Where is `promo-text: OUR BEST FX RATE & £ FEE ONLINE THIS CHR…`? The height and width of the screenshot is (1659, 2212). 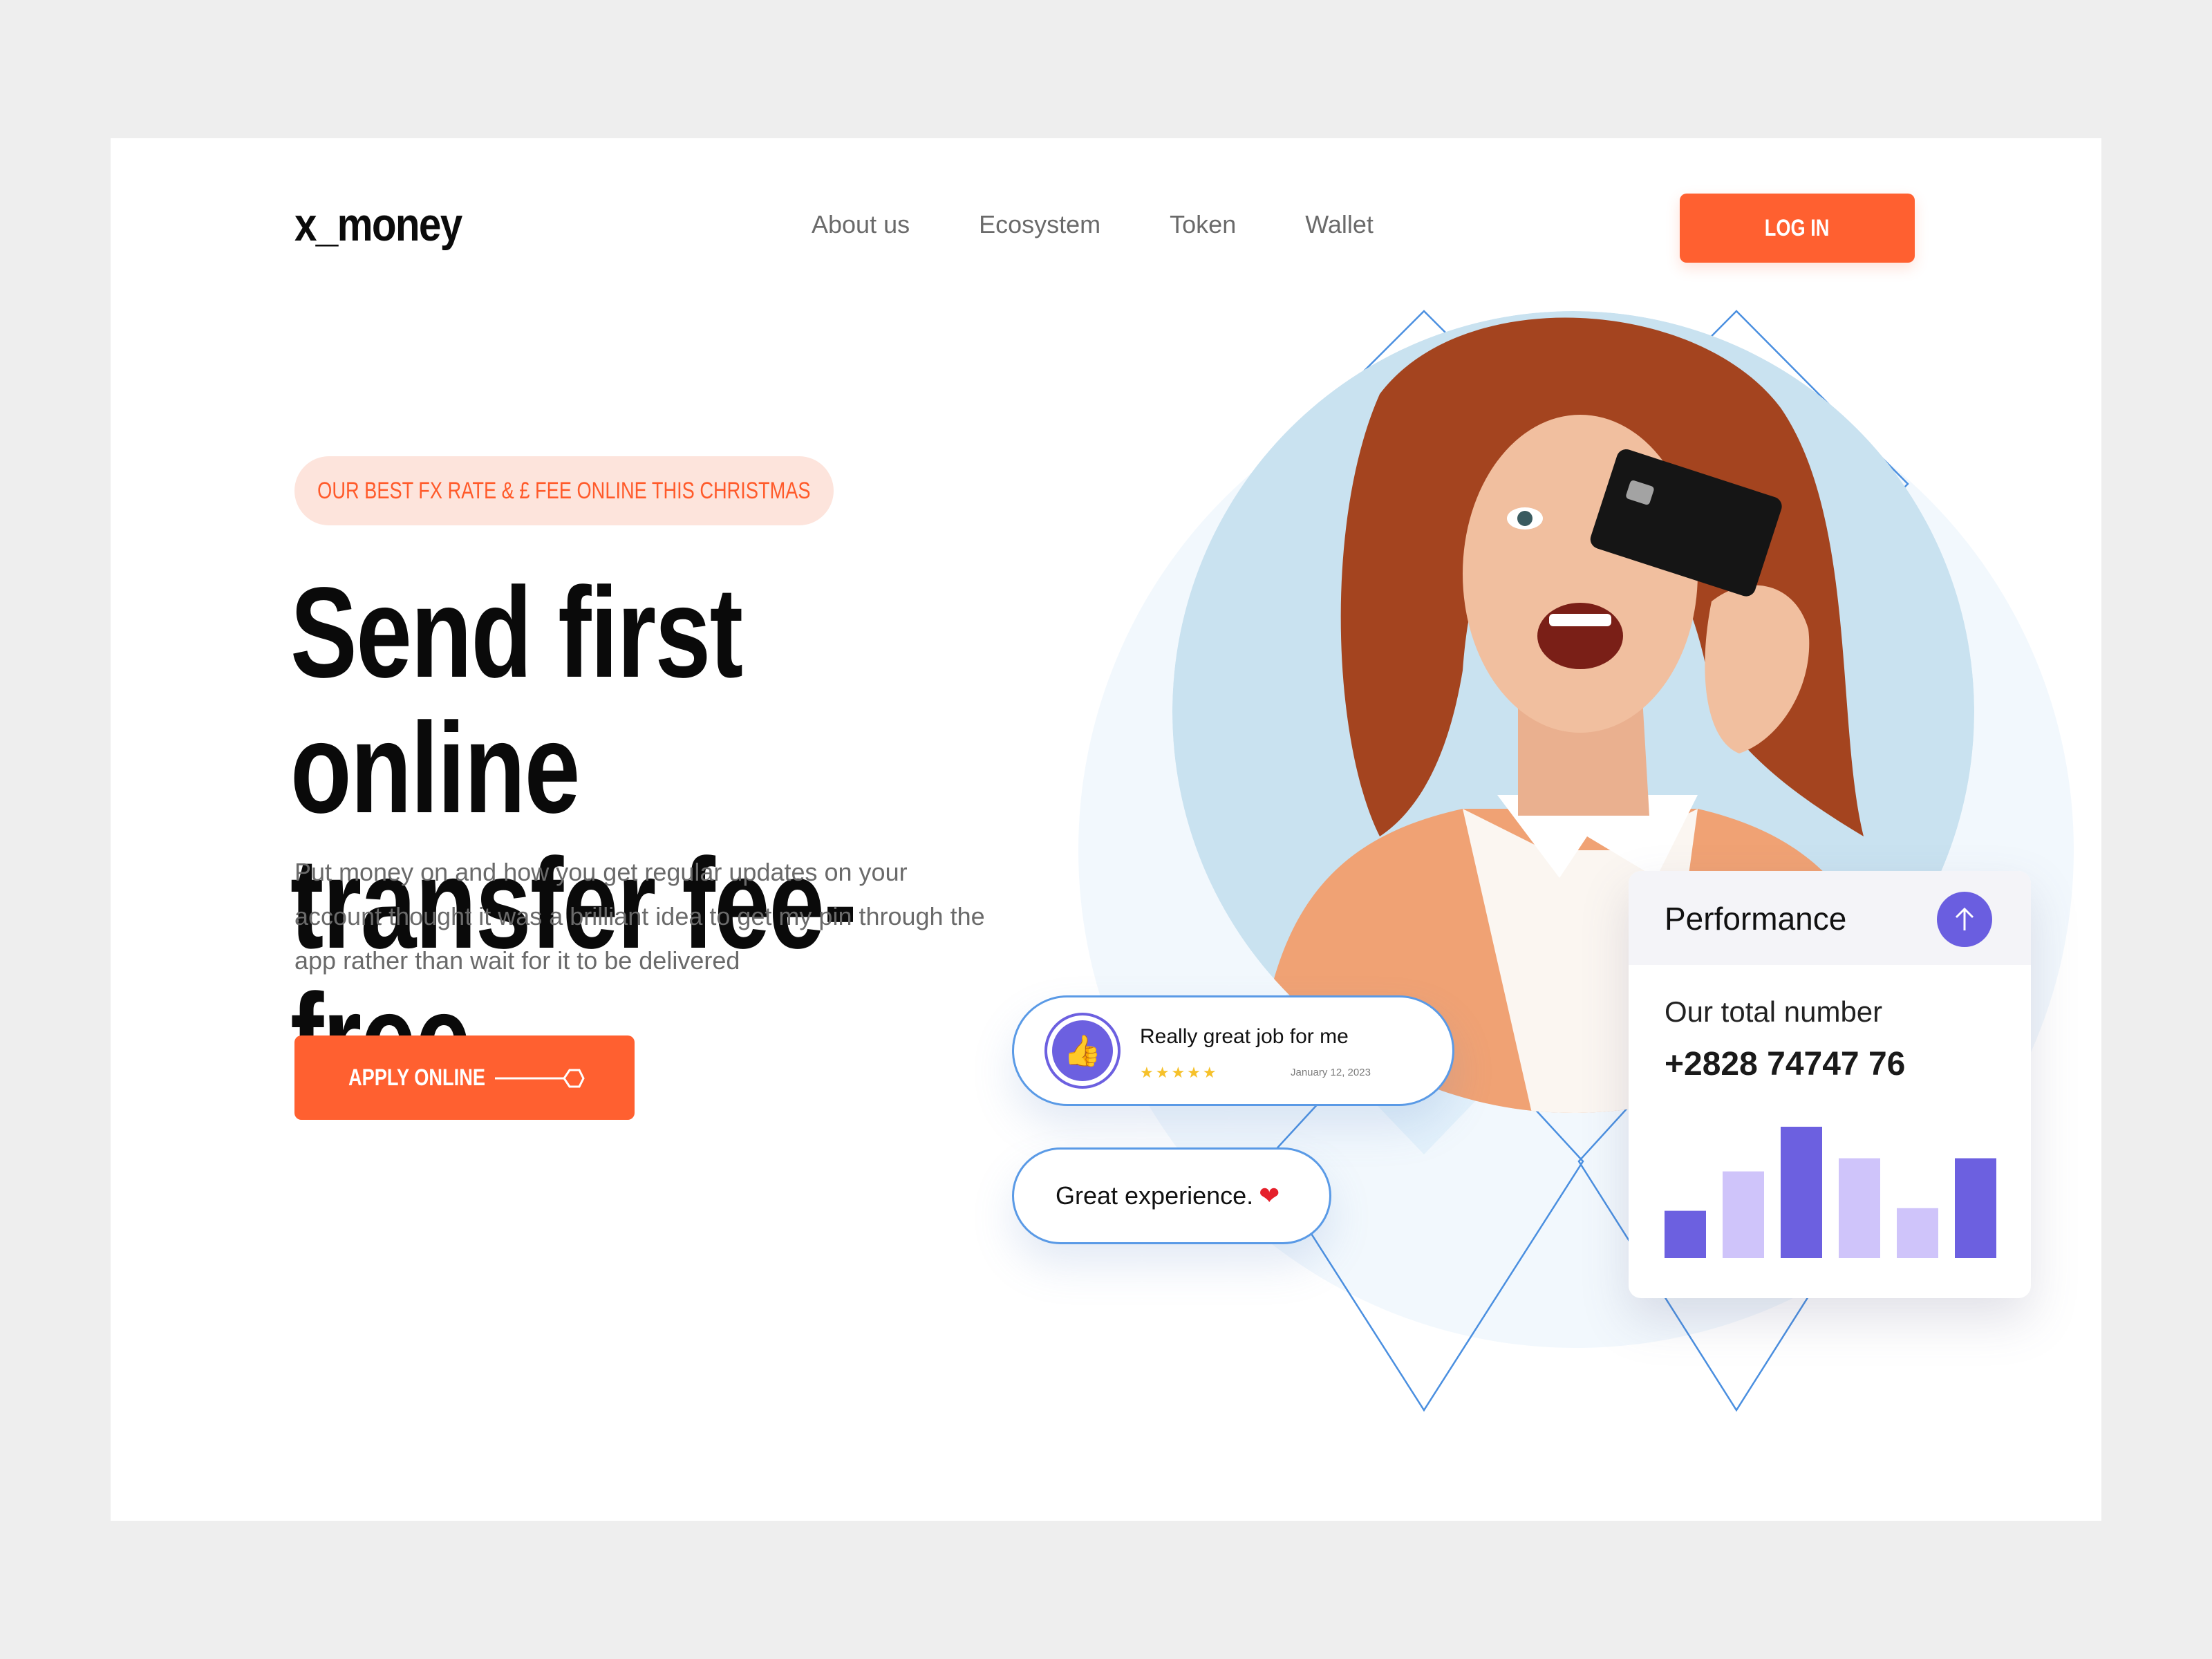
promo-text: OUR BEST FX RATE & £ FEE ONLINE THIS CHR… is located at coordinates (564, 490).